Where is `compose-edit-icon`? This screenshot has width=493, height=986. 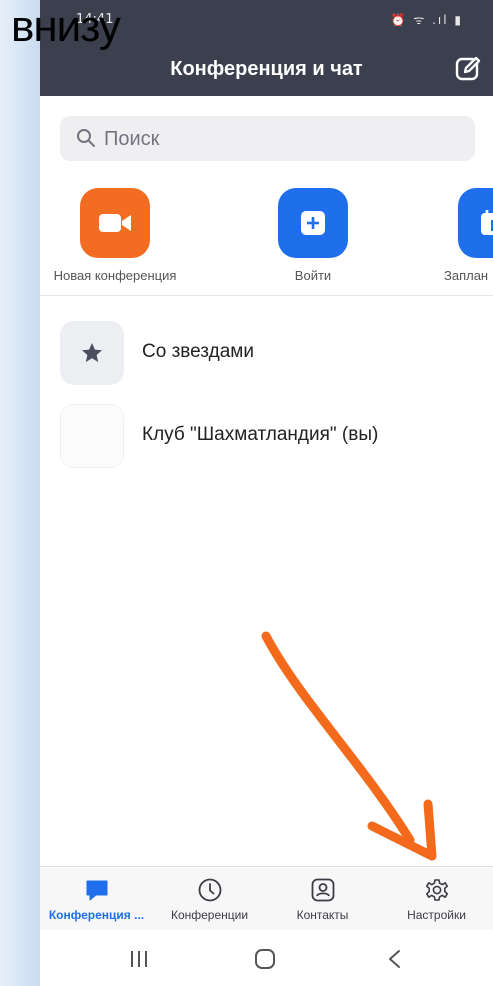
compose-edit-icon is located at coordinates (468, 69).